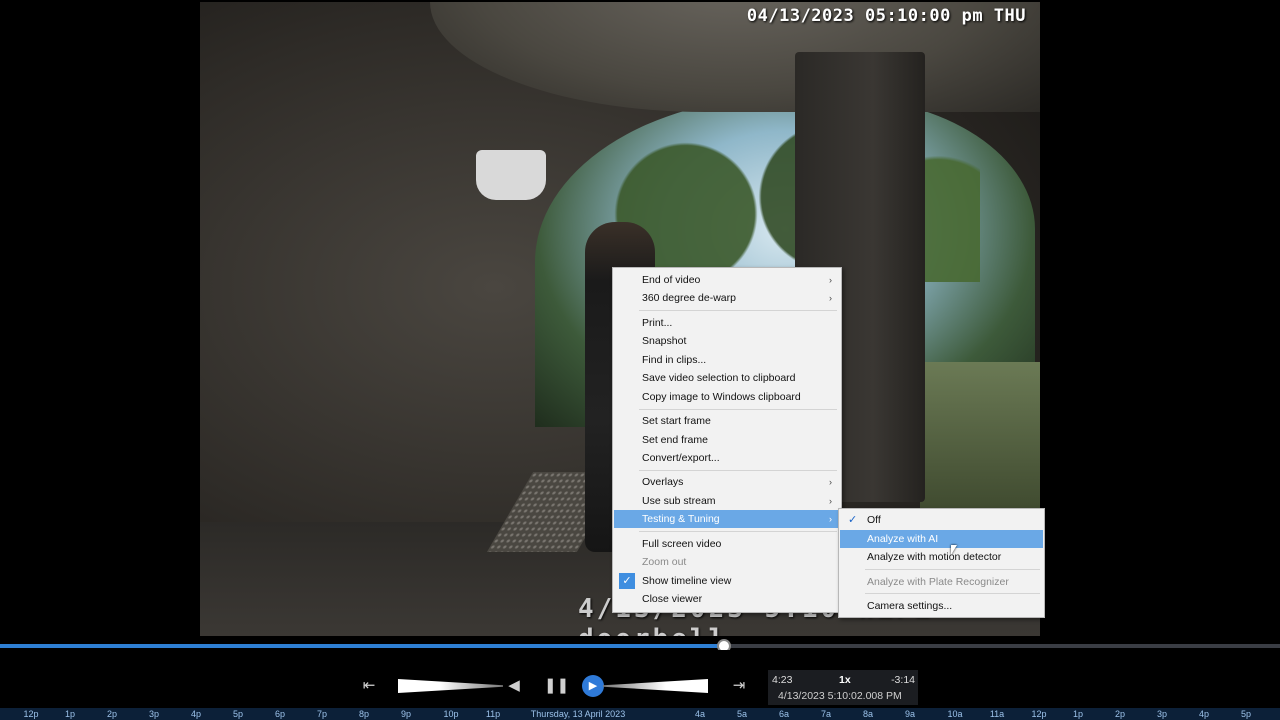 Image resolution: width=1280 pixels, height=720 pixels. What do you see at coordinates (941, 520) in the screenshot?
I see `submenu-item-off: ✓ Off` at bounding box center [941, 520].